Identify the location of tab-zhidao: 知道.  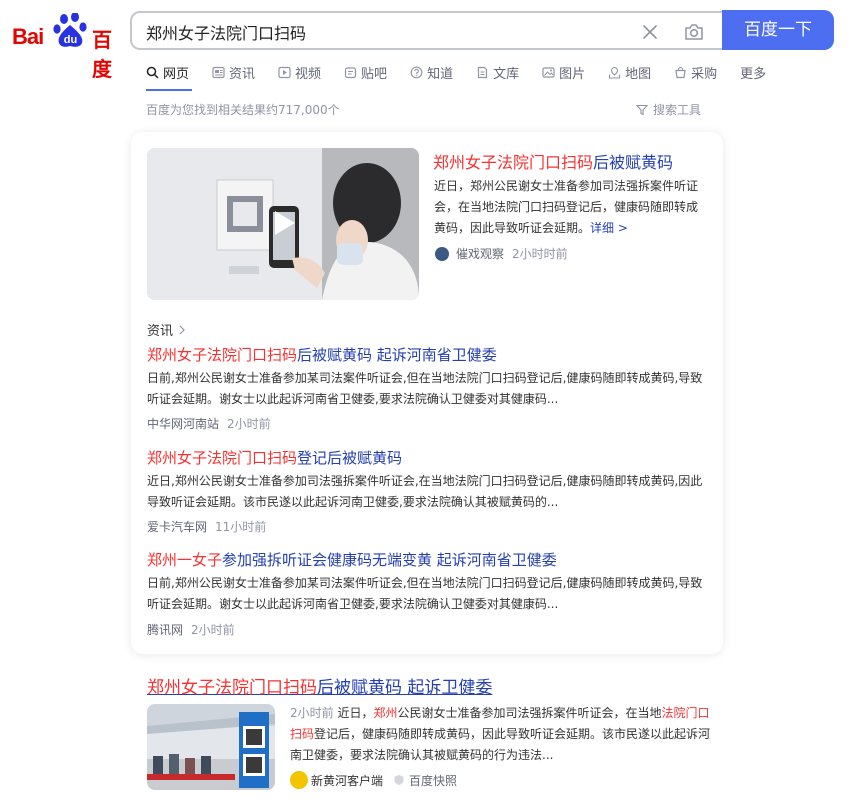
(431, 72).